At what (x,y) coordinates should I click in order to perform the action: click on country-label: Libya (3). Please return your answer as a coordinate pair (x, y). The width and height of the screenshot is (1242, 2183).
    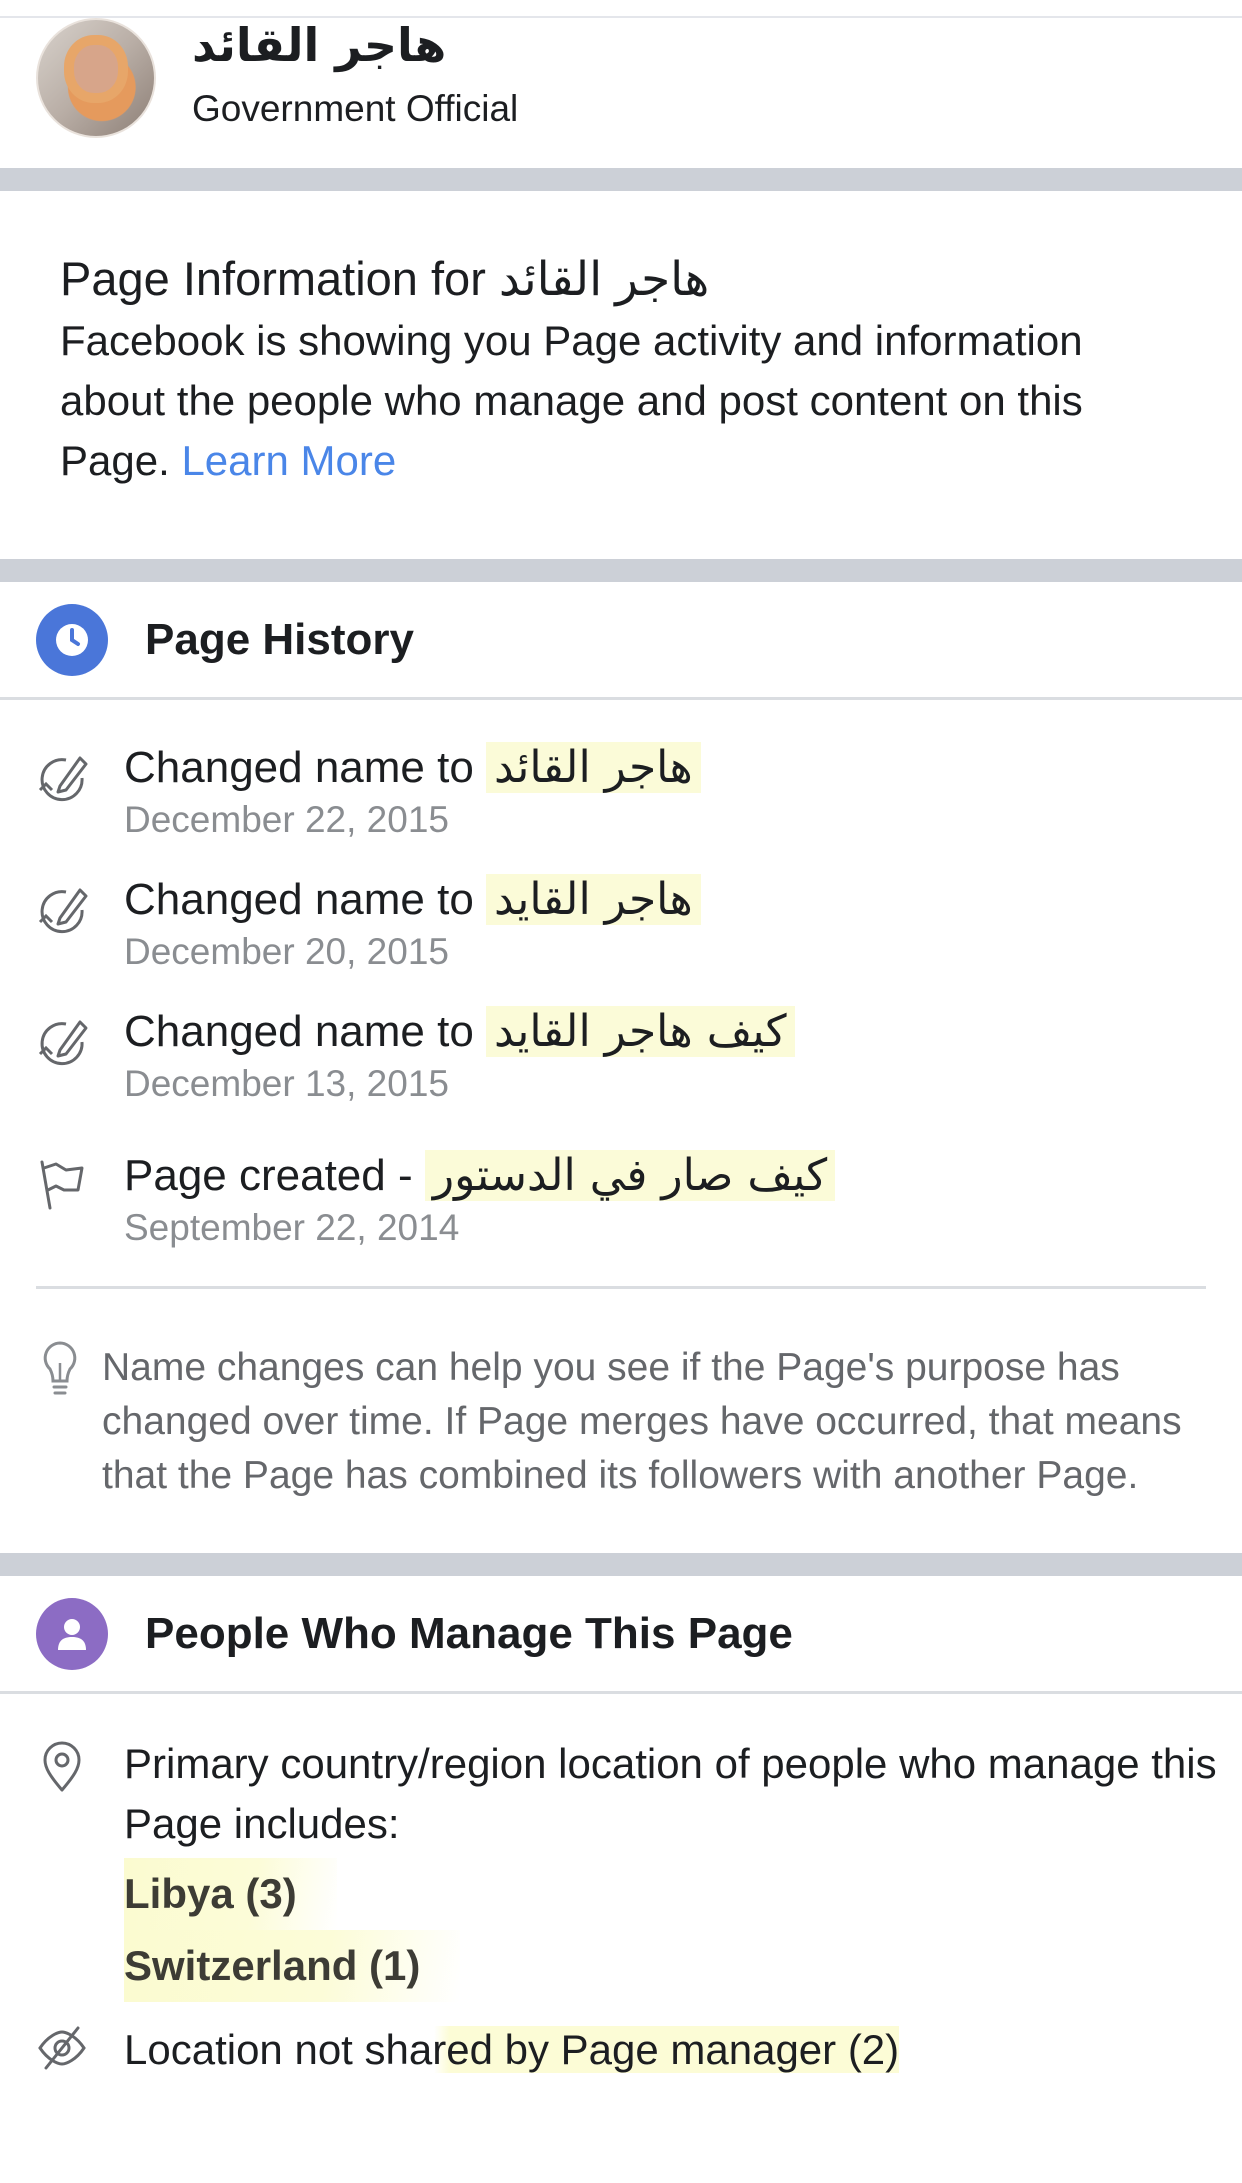
    Looking at the image, I should click on (230, 1894).